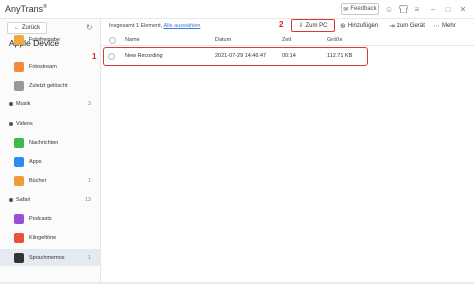 The width and height of the screenshot is (474, 284). Describe the element at coordinates (112, 40) in the screenshot. I see `select-all-checkbox` at that location.